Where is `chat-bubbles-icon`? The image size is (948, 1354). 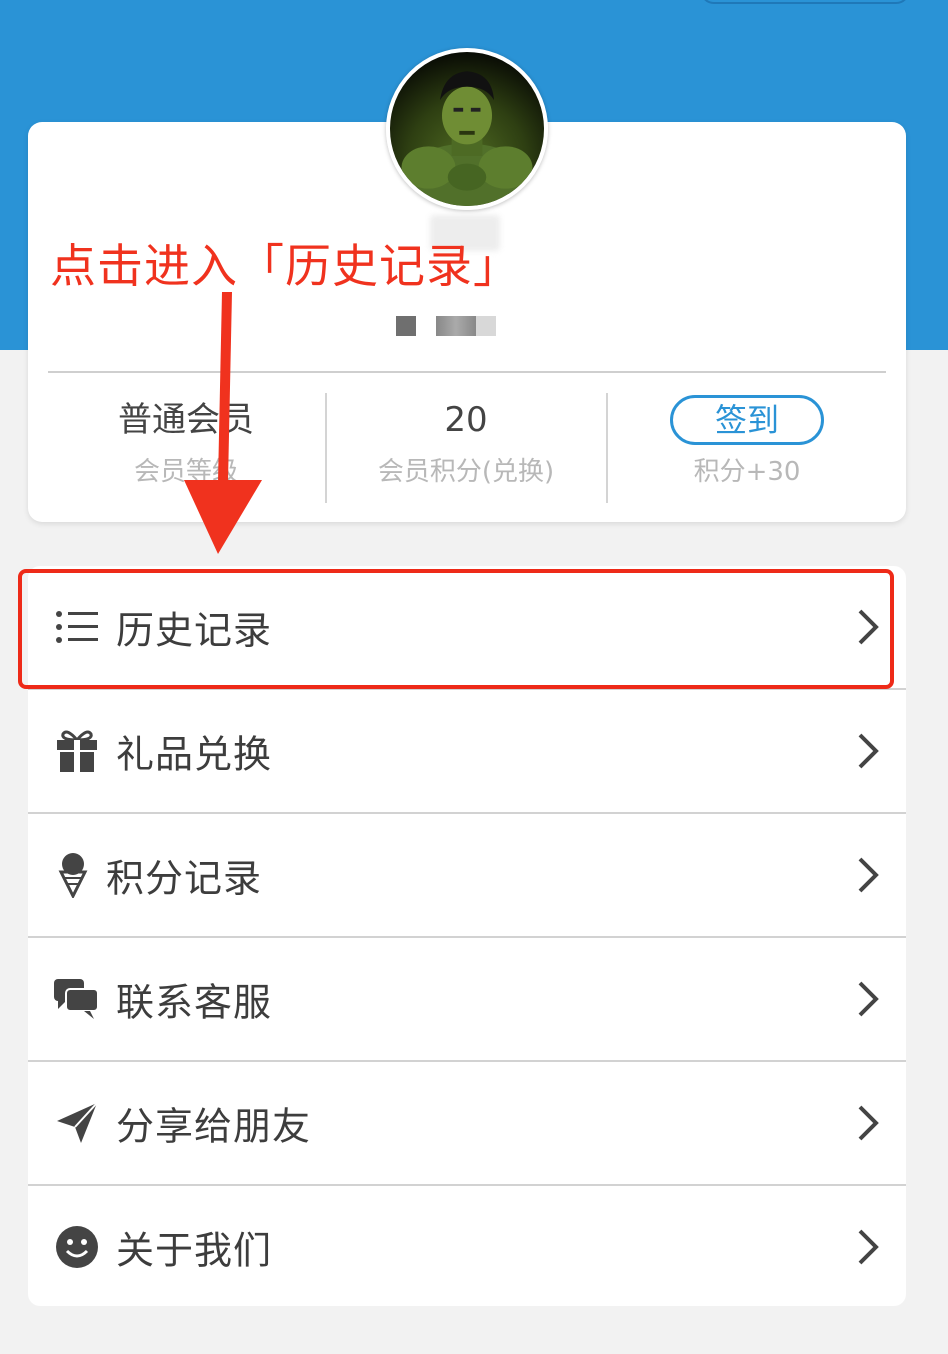
chat-bubbles-icon is located at coordinates (77, 999).